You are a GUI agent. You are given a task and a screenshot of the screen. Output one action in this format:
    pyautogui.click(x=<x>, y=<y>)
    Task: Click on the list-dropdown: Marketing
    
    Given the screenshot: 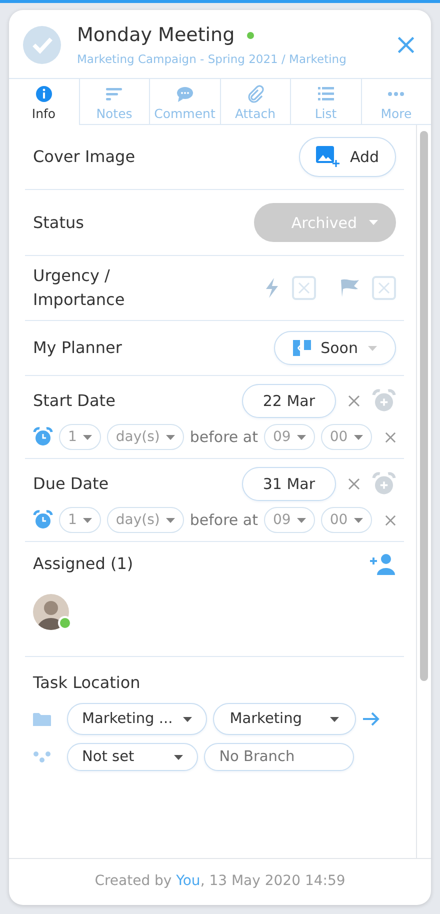 What is the action you would take?
    pyautogui.click(x=284, y=719)
    